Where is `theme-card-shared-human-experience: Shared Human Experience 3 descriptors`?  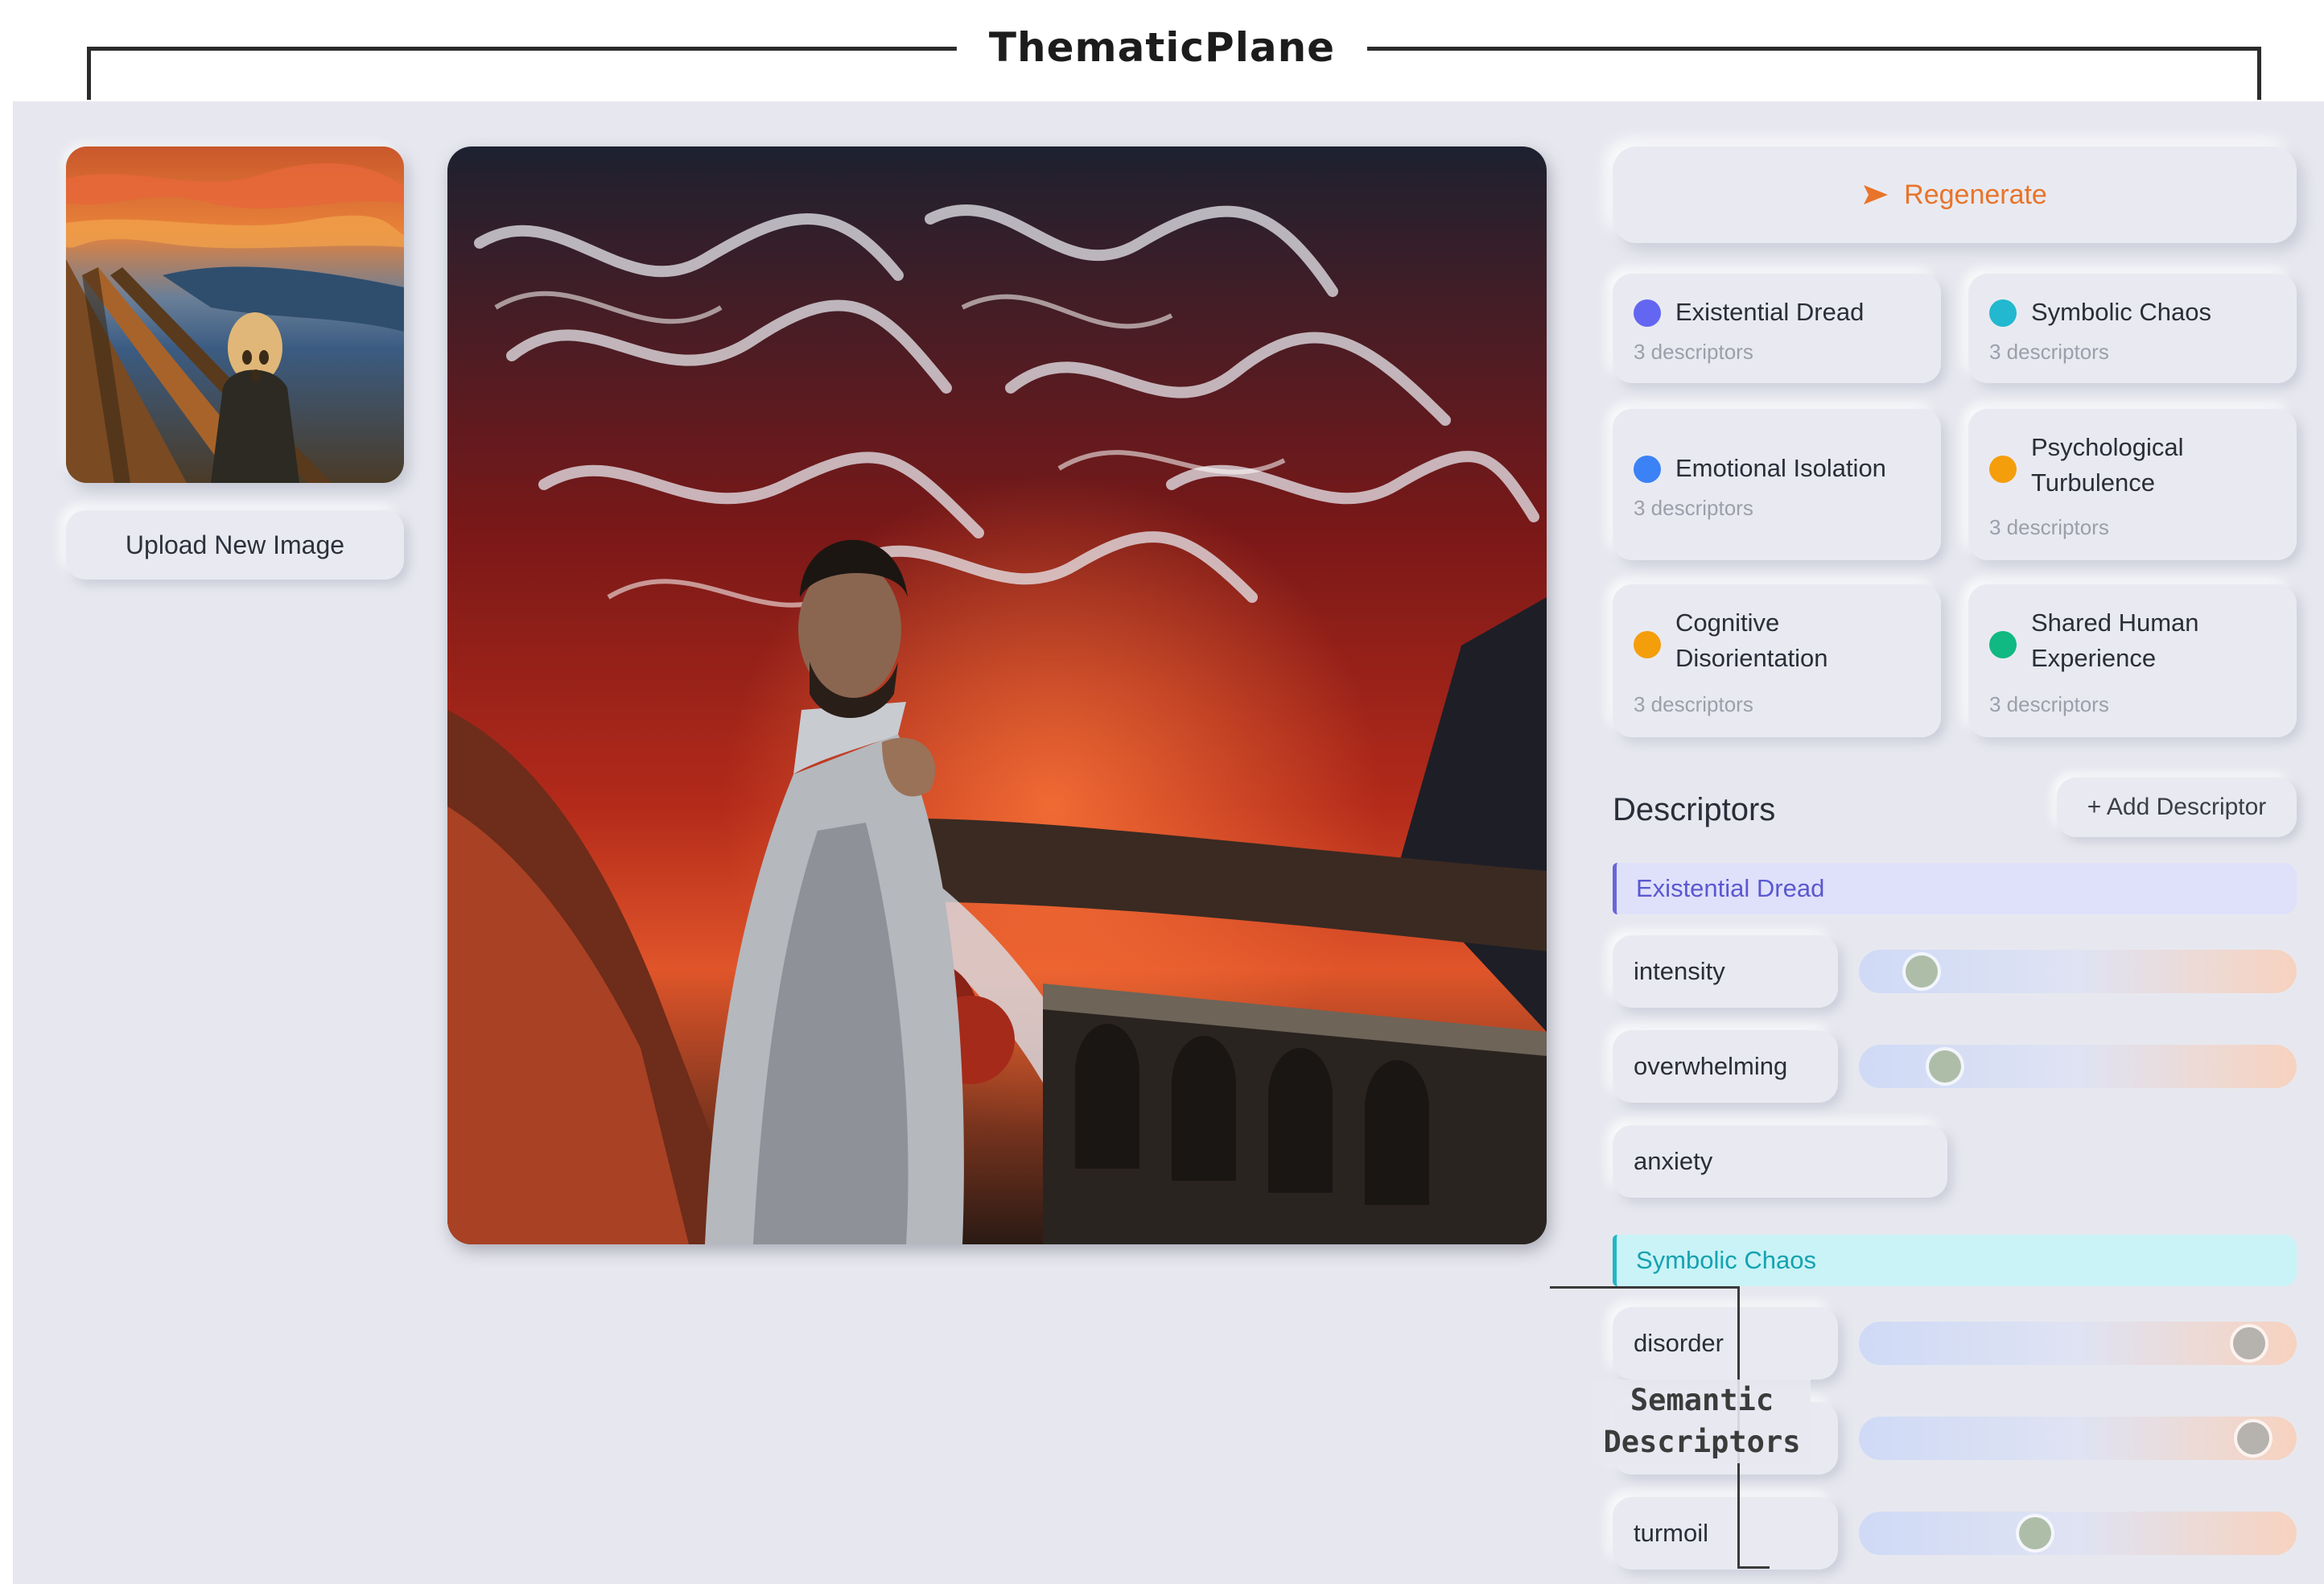 theme-card-shared-human-experience: Shared Human Experience 3 descriptors is located at coordinates (2132, 660).